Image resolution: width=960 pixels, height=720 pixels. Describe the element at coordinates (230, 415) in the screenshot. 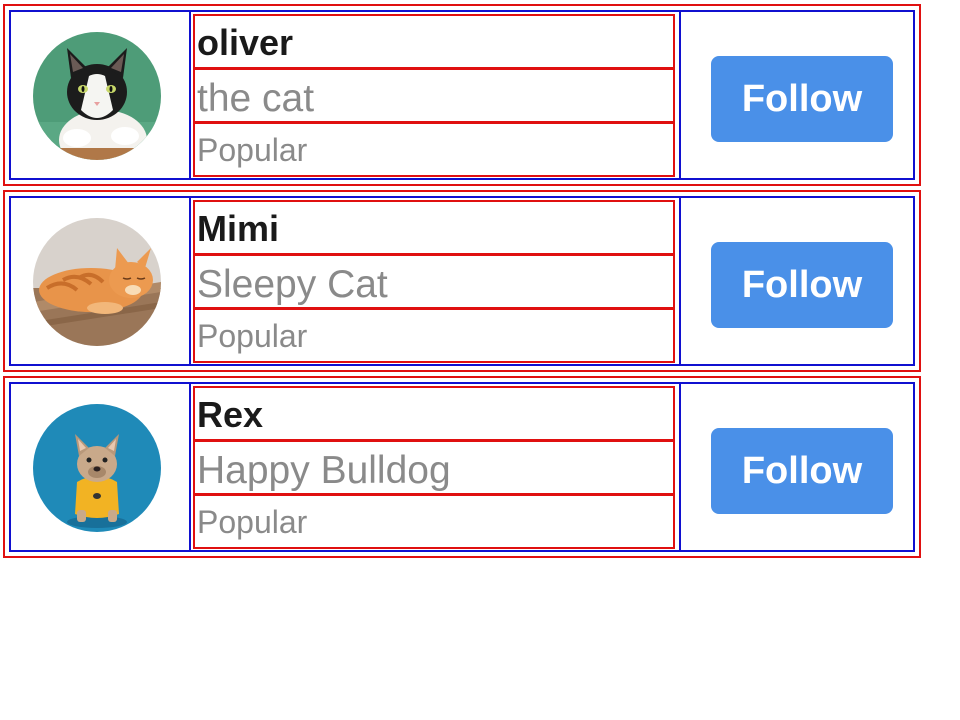

I see `username: Rex` at that location.